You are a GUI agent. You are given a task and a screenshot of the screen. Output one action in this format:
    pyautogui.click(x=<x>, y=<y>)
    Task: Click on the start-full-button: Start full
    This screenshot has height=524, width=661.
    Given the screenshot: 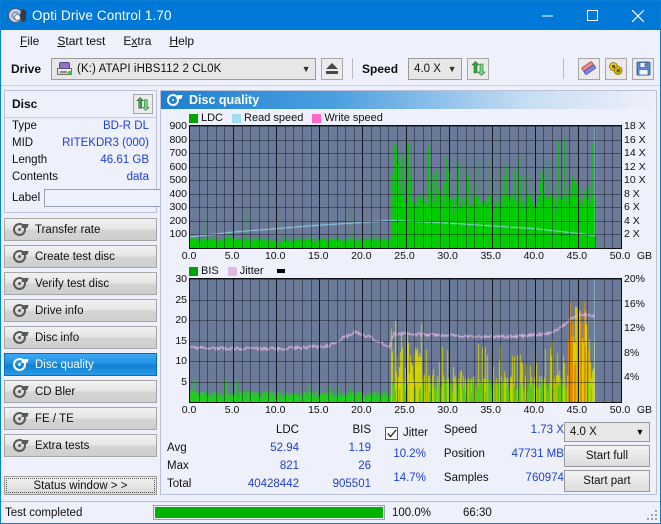 What is the action you would take?
    pyautogui.click(x=606, y=456)
    